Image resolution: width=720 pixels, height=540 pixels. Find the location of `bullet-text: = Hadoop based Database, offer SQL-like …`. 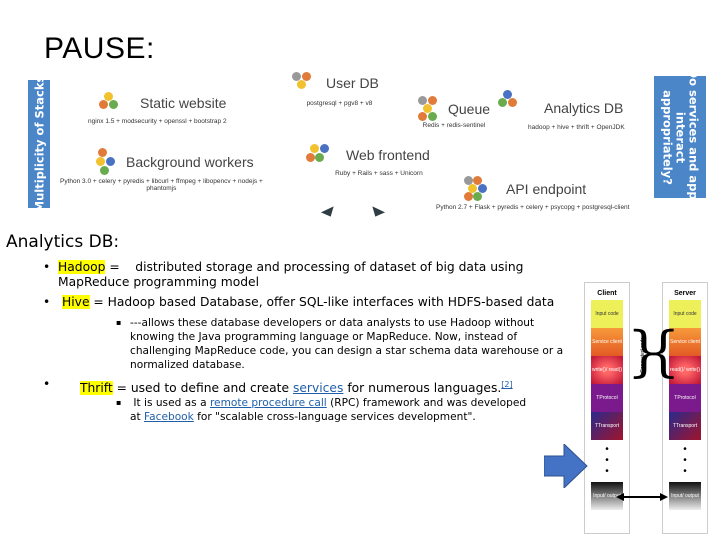

bullet-text: = Hadoop based Database, offer SQL-like … is located at coordinates (322, 302).